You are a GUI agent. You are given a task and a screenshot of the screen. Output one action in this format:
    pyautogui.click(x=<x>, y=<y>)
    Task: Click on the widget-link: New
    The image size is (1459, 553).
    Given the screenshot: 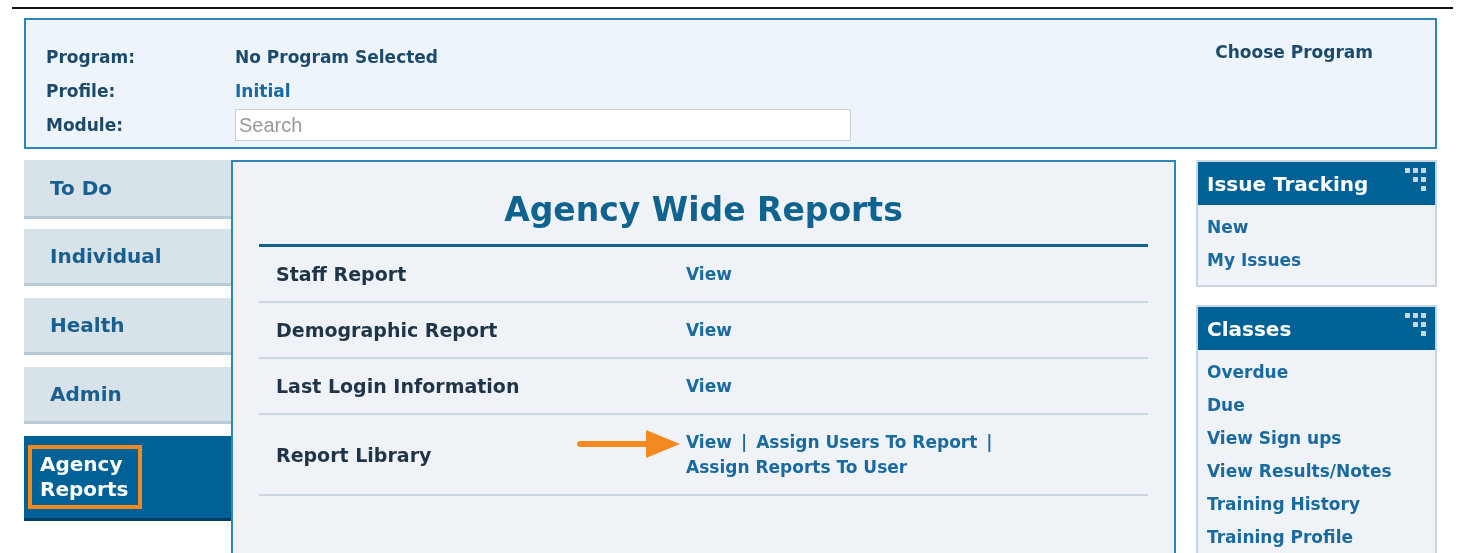 What is the action you would take?
    pyautogui.click(x=1316, y=231)
    